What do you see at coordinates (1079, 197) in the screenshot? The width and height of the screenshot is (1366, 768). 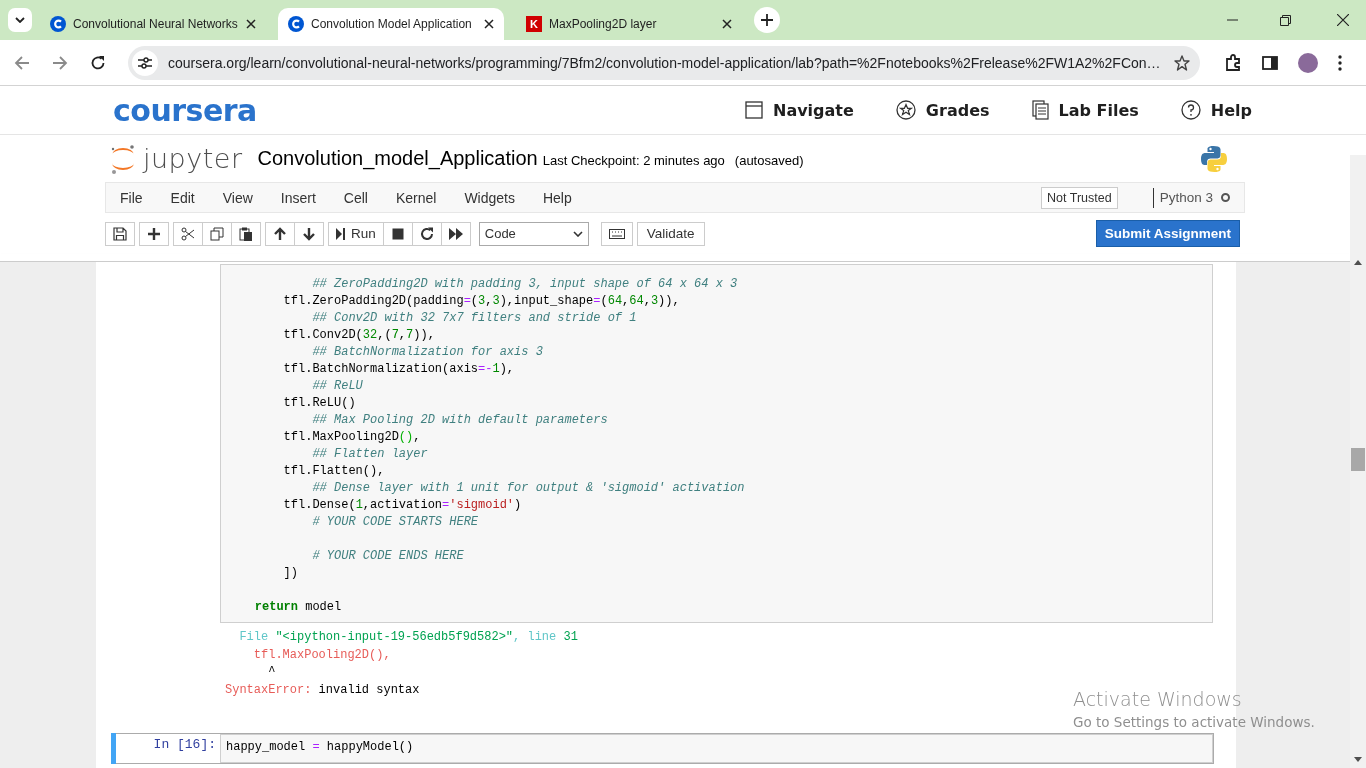 I see `trust-indicator: Not Trusted` at bounding box center [1079, 197].